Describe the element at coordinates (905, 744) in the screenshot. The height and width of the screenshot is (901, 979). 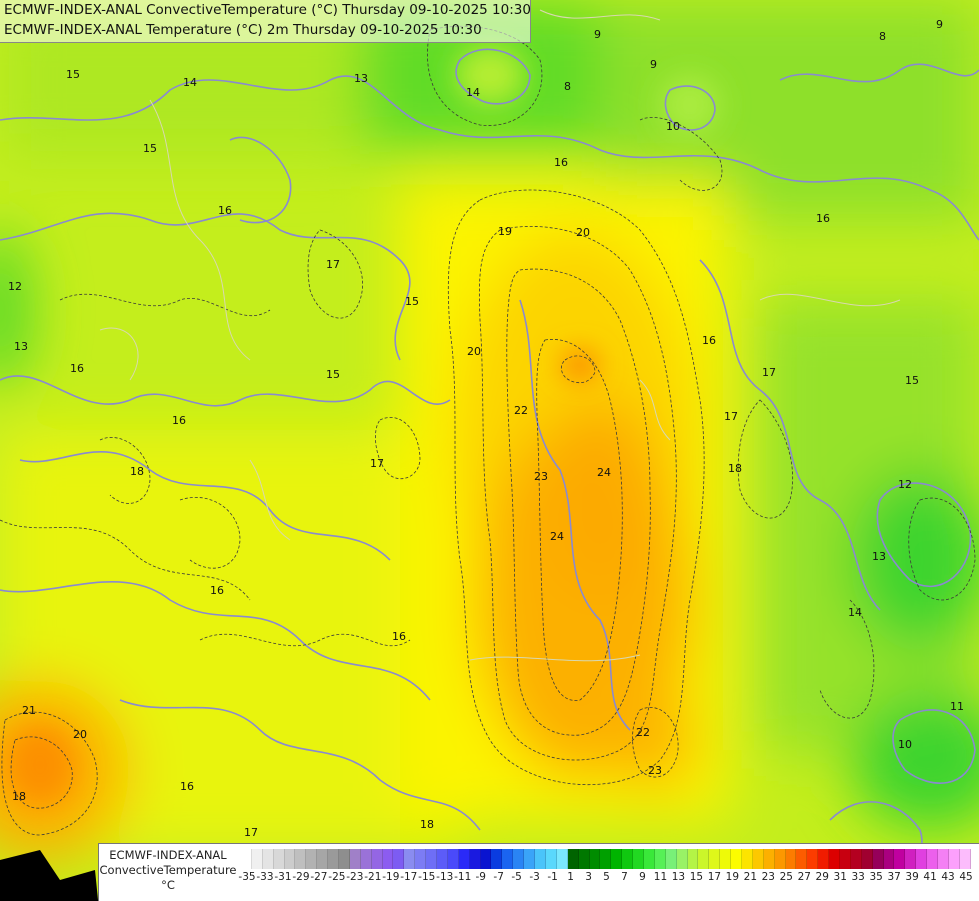
I see `contour-label: 10` at that location.